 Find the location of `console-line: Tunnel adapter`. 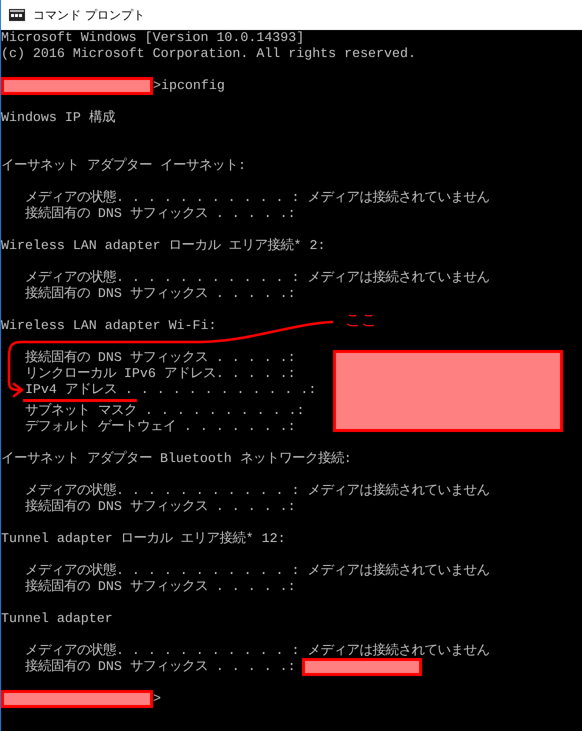

console-line: Tunnel adapter is located at coordinates (57, 619).